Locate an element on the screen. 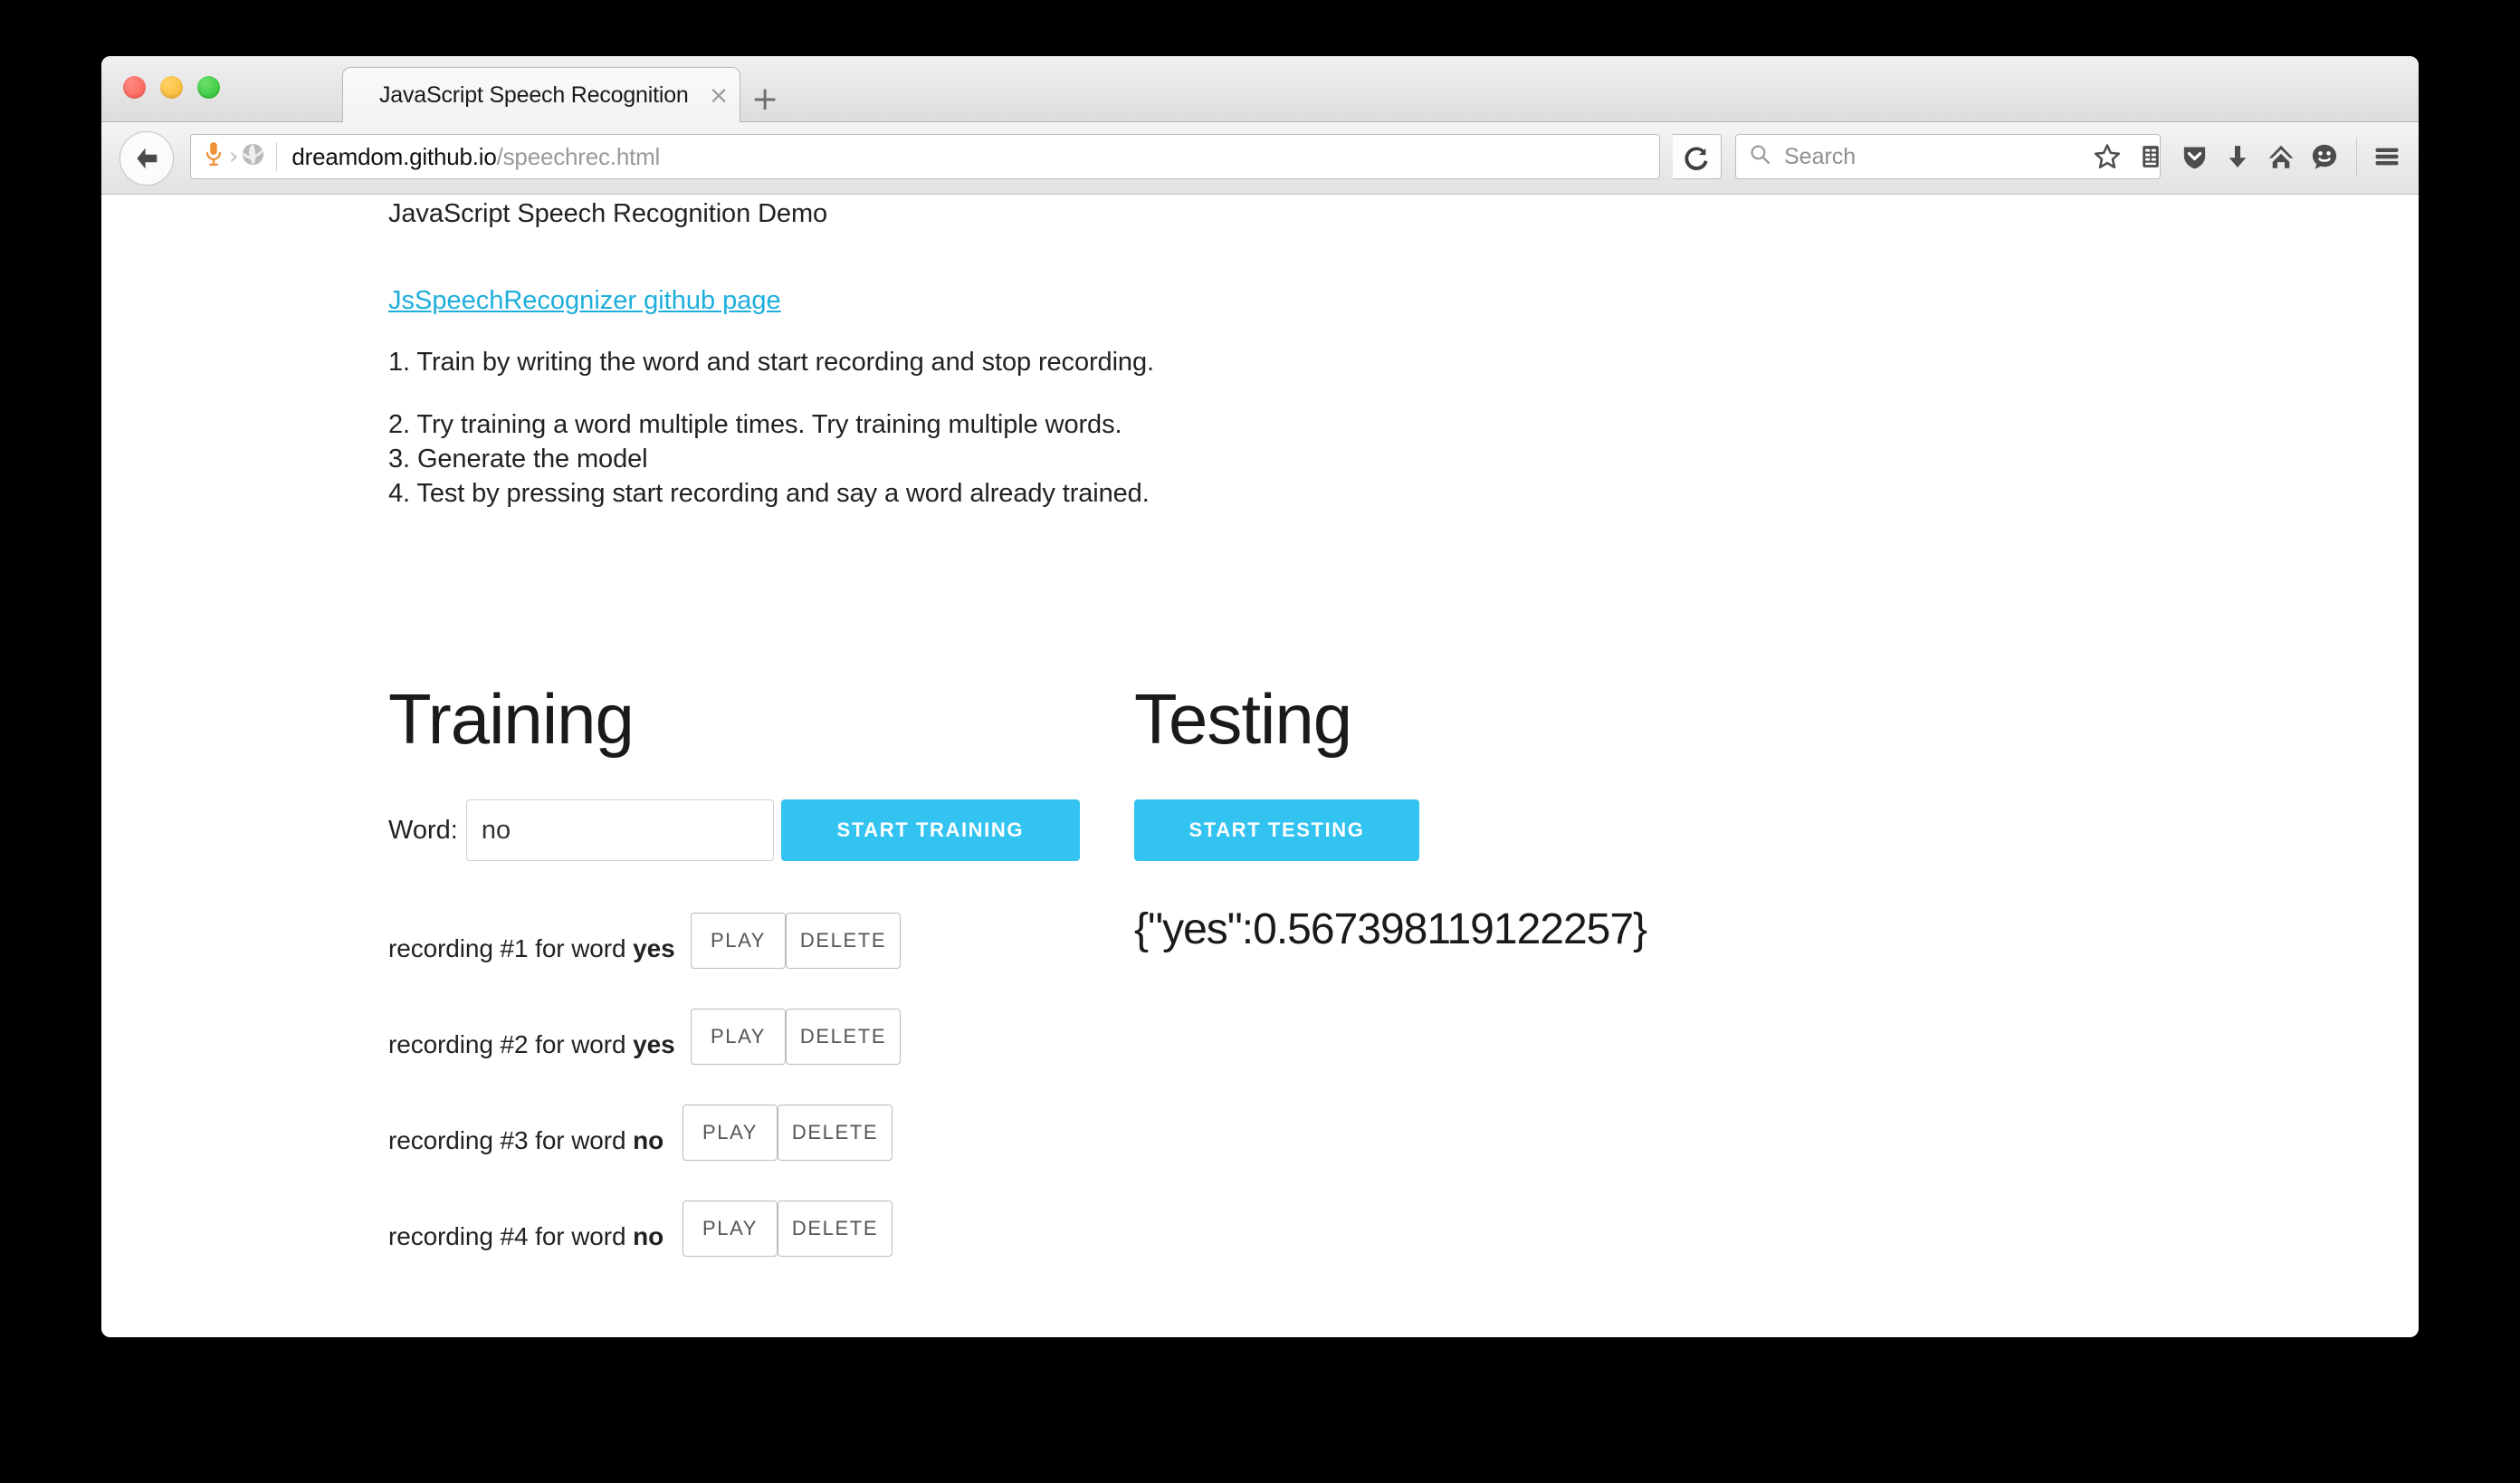 The width and height of the screenshot is (2520, 1483). back-button is located at coordinates (146, 158).